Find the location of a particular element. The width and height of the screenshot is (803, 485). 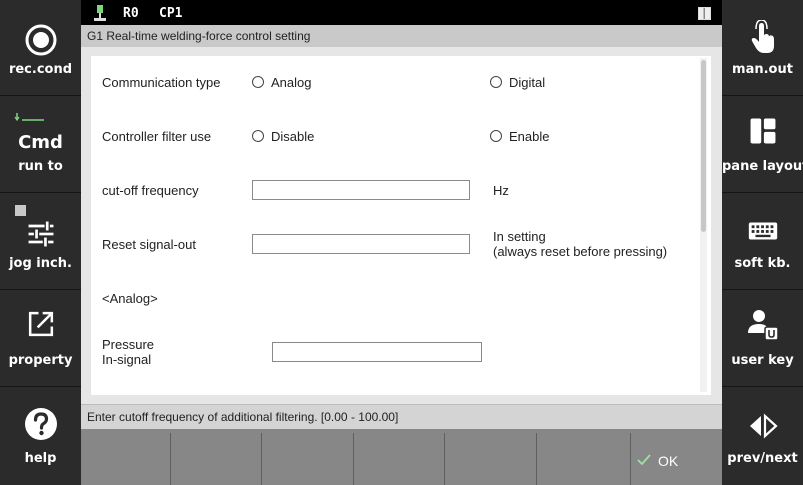

pane-layout-button: pane layout is located at coordinates (762, 145).